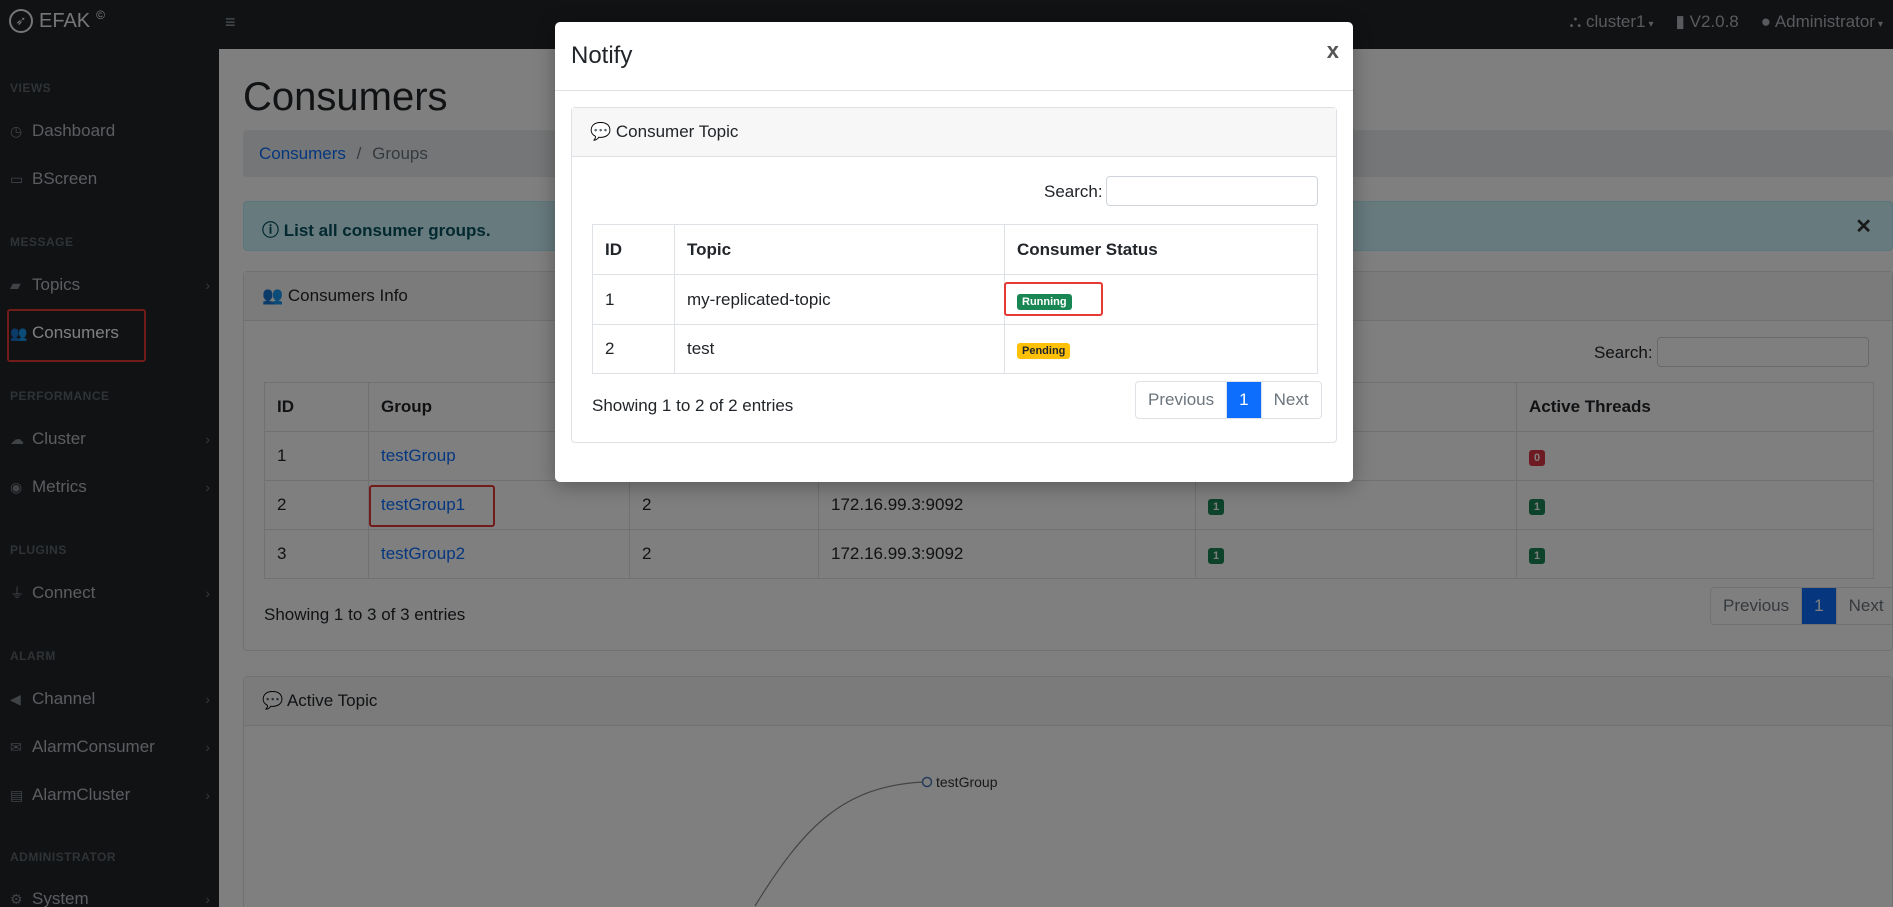 The height and width of the screenshot is (907, 1893). Describe the element at coordinates (1243, 400) in the screenshot. I see `page-1-button: 1` at that location.